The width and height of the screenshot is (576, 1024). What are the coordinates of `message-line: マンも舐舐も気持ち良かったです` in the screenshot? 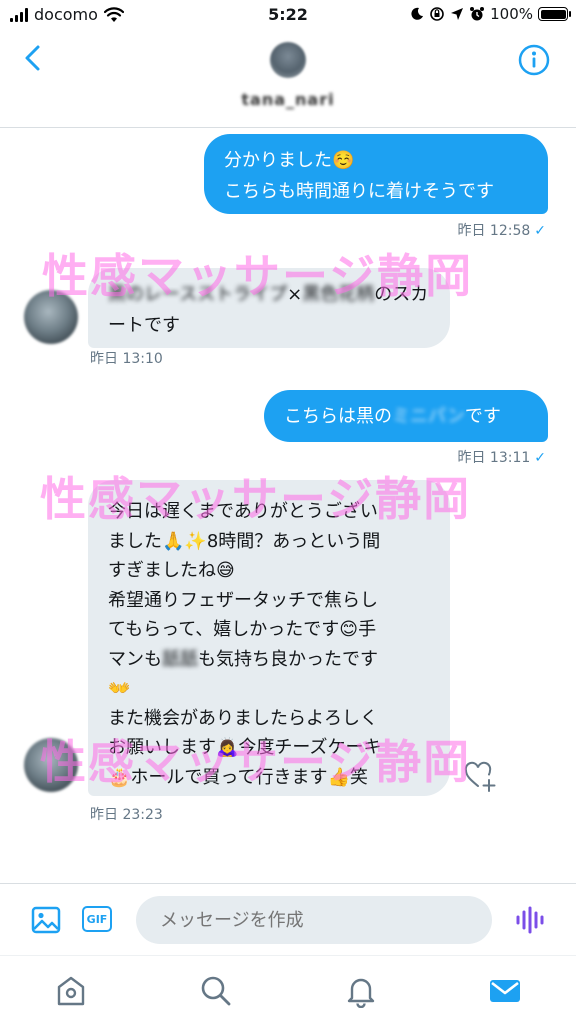 It's located at (269, 660).